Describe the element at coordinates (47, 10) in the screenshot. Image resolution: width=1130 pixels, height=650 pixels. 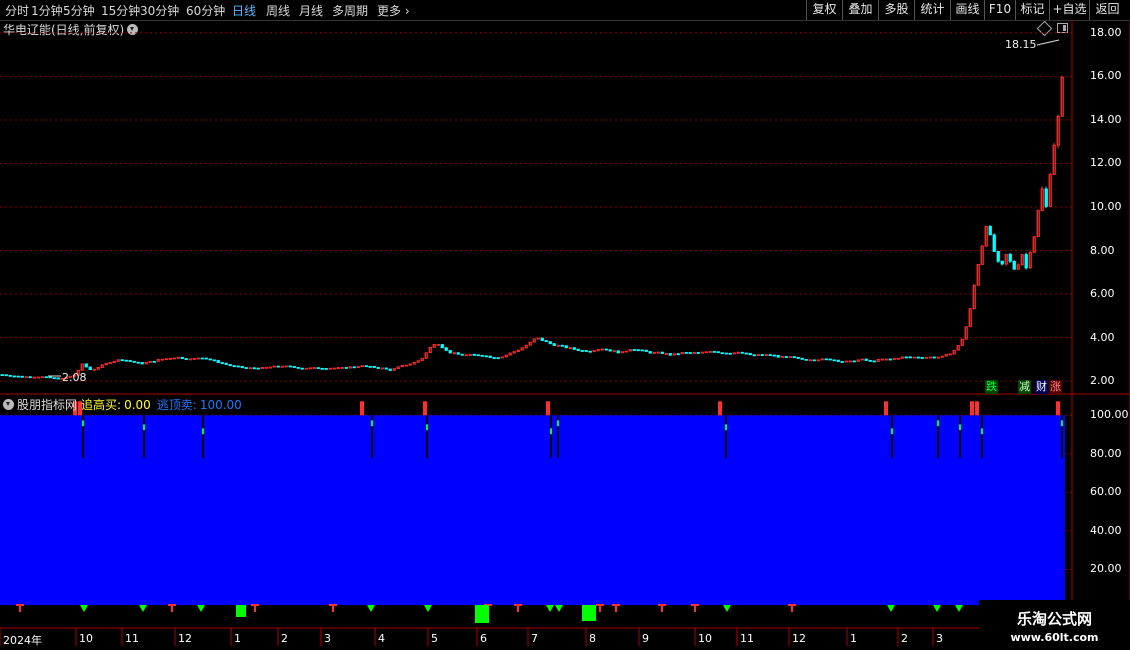
I see `period-tab-1min: 1分钟` at that location.